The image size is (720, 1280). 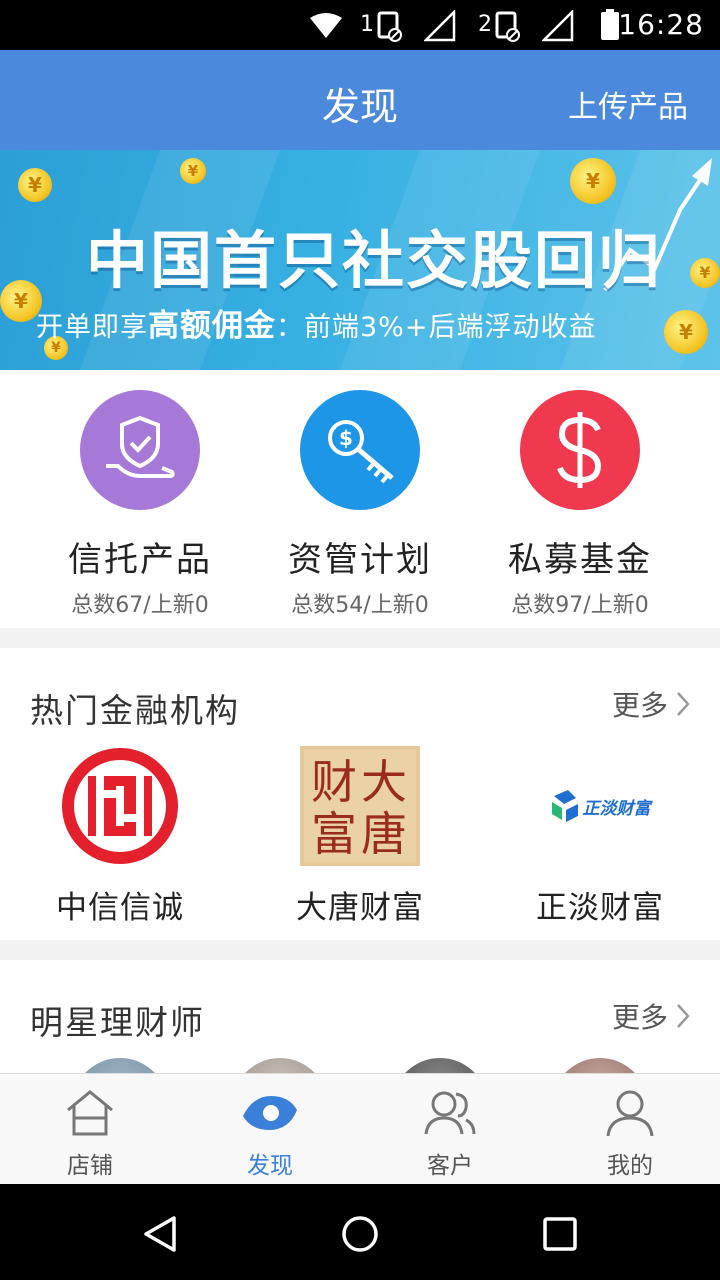 What do you see at coordinates (334, 782) in the screenshot?
I see `seal-char: 财` at bounding box center [334, 782].